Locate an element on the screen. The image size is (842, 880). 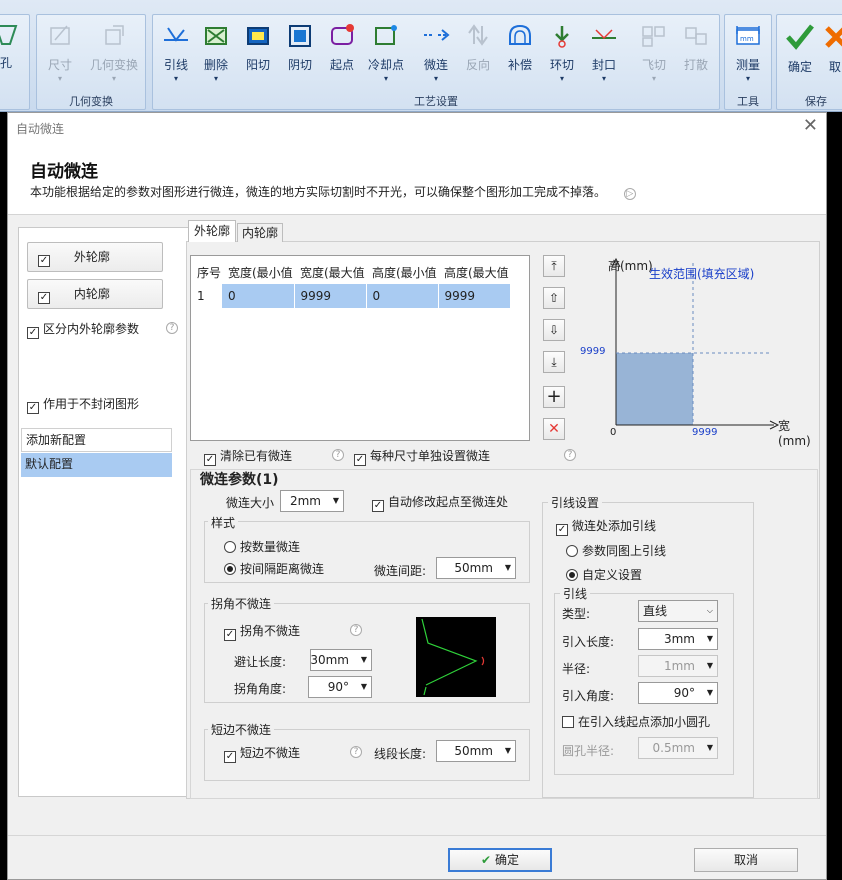
avoid-combo: 30mm ▼ is located at coordinates (341, 660).